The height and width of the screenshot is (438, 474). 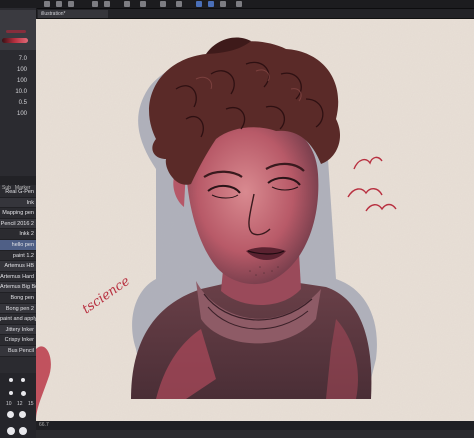 What do you see at coordinates (18, 256) in the screenshot?
I see `brush-item: paint 1.2` at bounding box center [18, 256].